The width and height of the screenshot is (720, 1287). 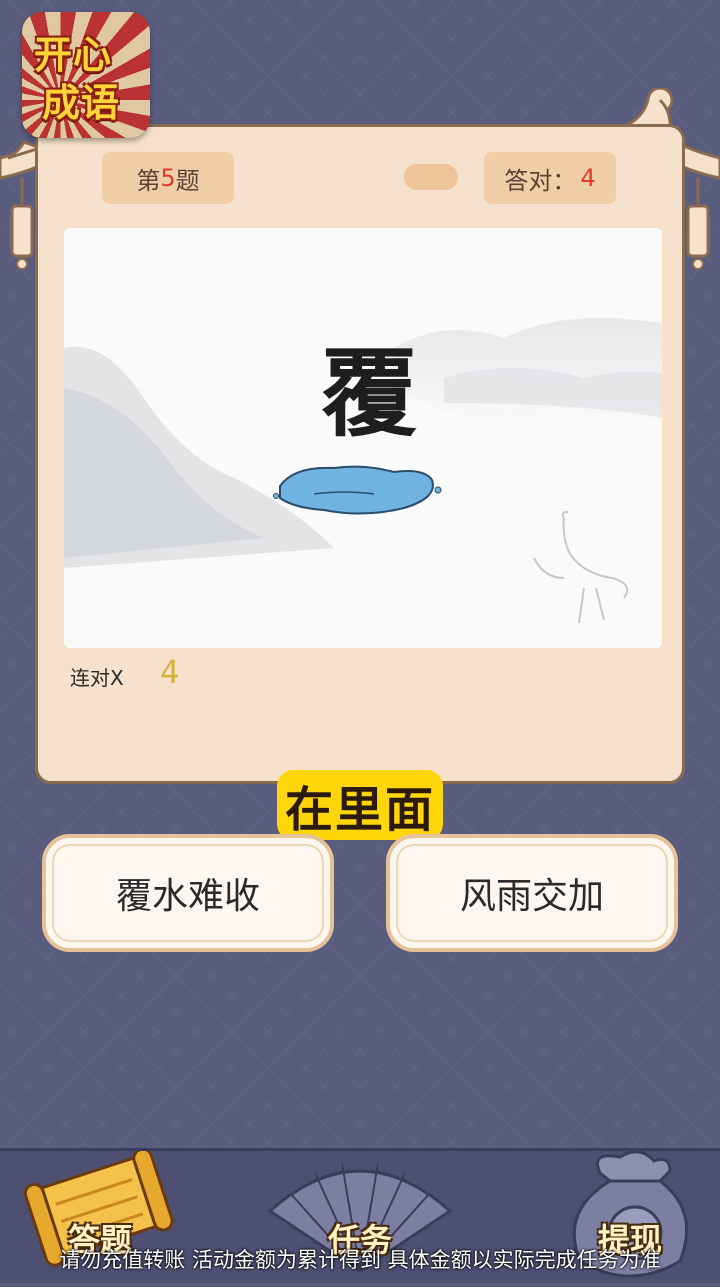 I want to click on hint-text: 在里面, so click(x=359, y=805).